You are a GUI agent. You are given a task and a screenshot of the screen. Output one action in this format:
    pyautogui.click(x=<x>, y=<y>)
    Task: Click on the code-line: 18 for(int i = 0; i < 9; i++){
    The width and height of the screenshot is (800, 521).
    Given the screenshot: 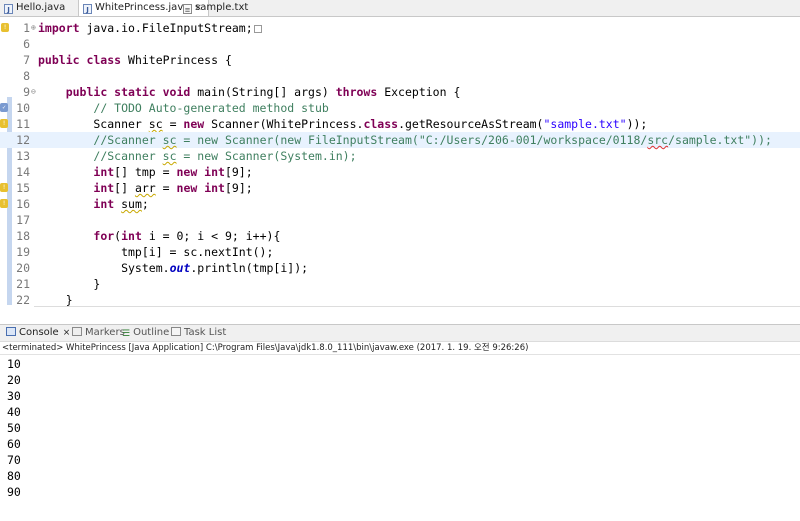 What is the action you would take?
    pyautogui.click(x=400, y=236)
    